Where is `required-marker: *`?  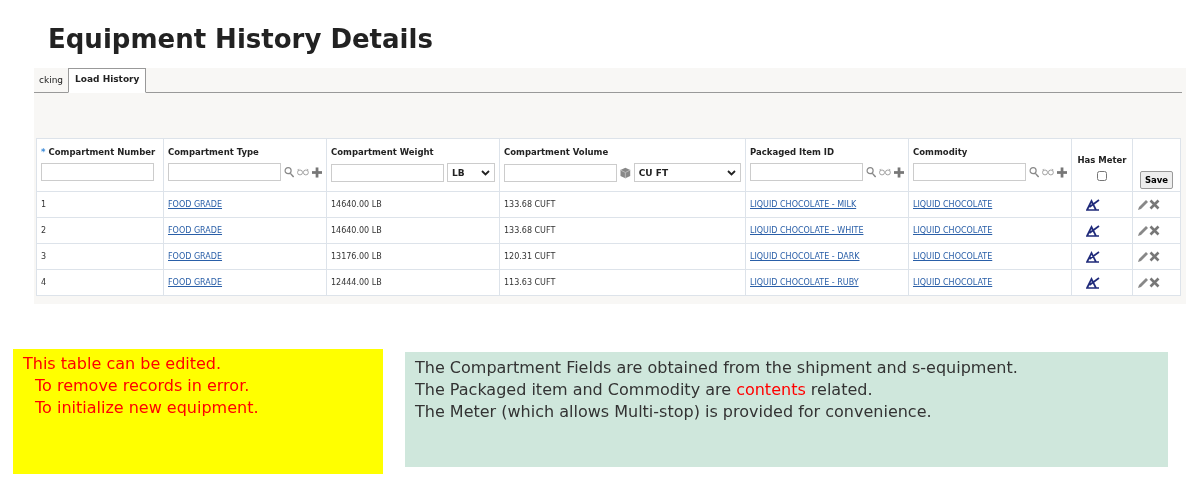 required-marker: * is located at coordinates (43, 152).